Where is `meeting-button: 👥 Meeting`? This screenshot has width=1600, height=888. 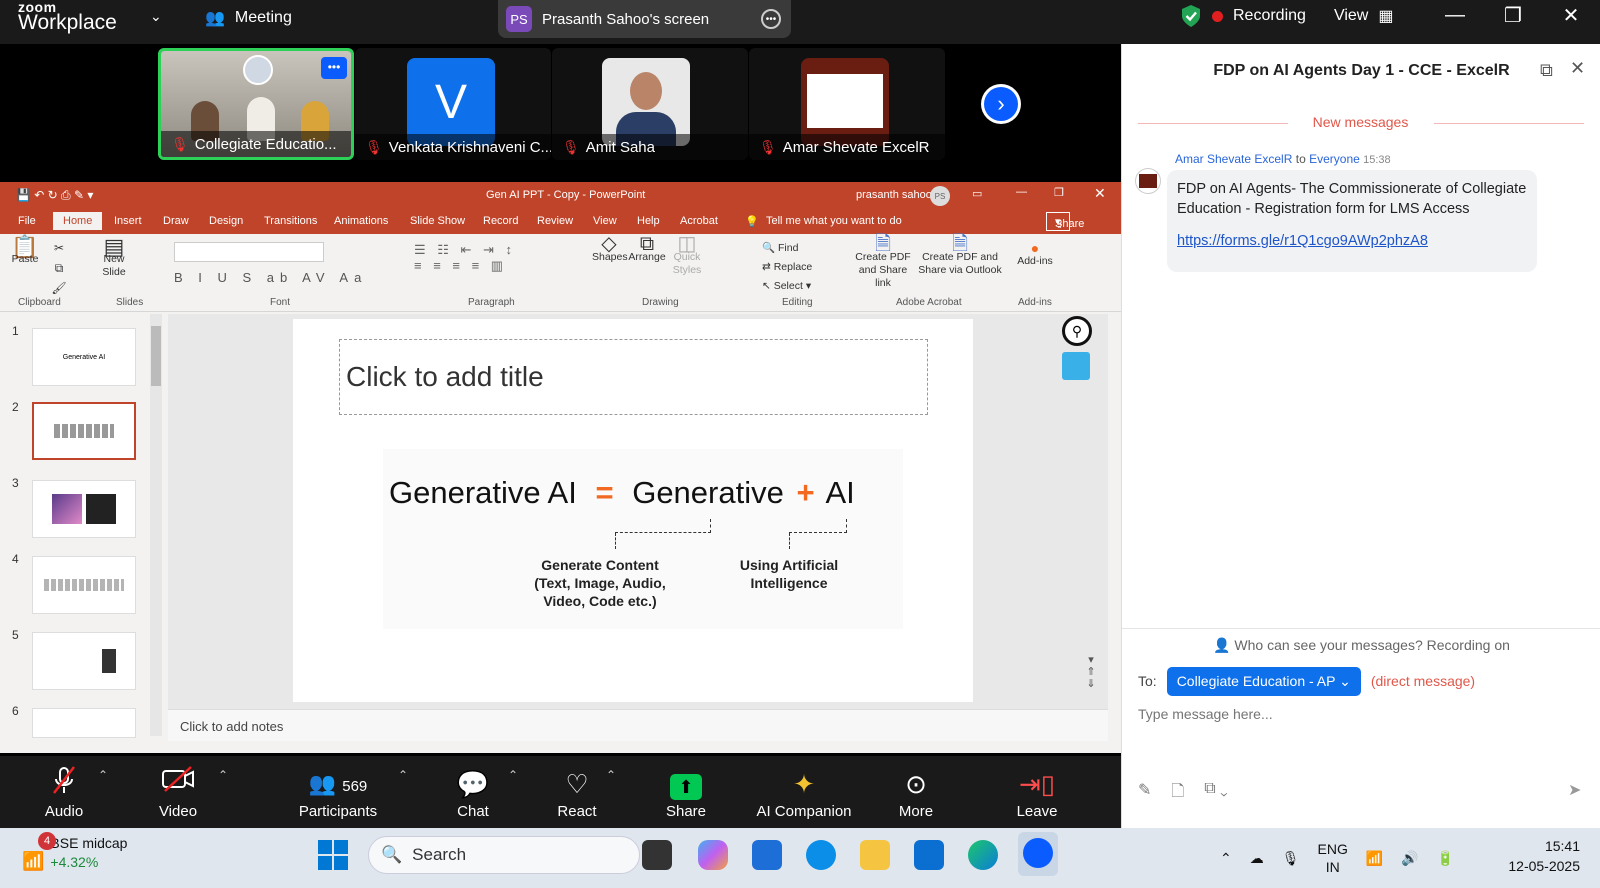
meeting-button: 👥 Meeting is located at coordinates (248, 18).